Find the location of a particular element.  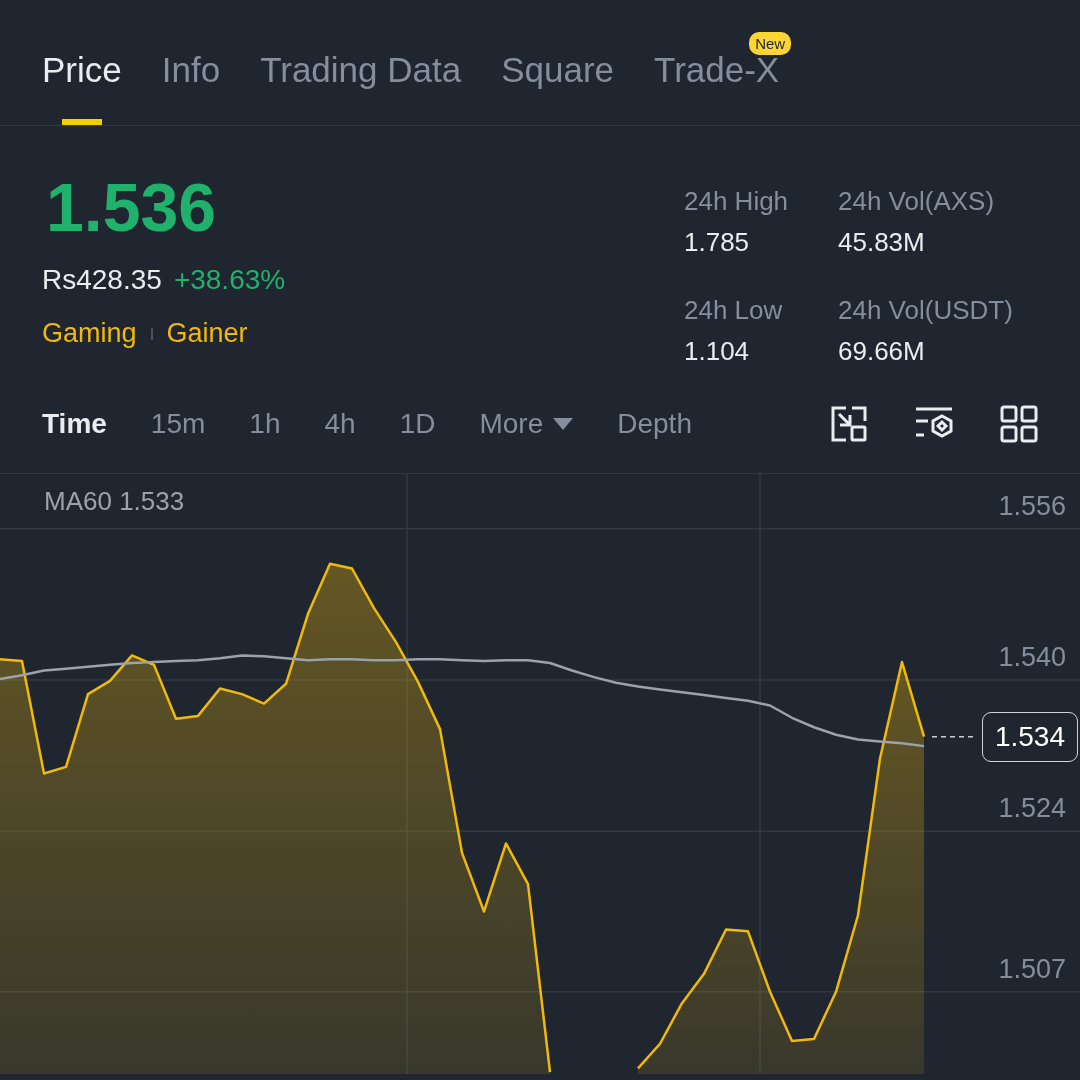

stat-label: 24h Vol(AXS) is located at coordinates (917, 201).